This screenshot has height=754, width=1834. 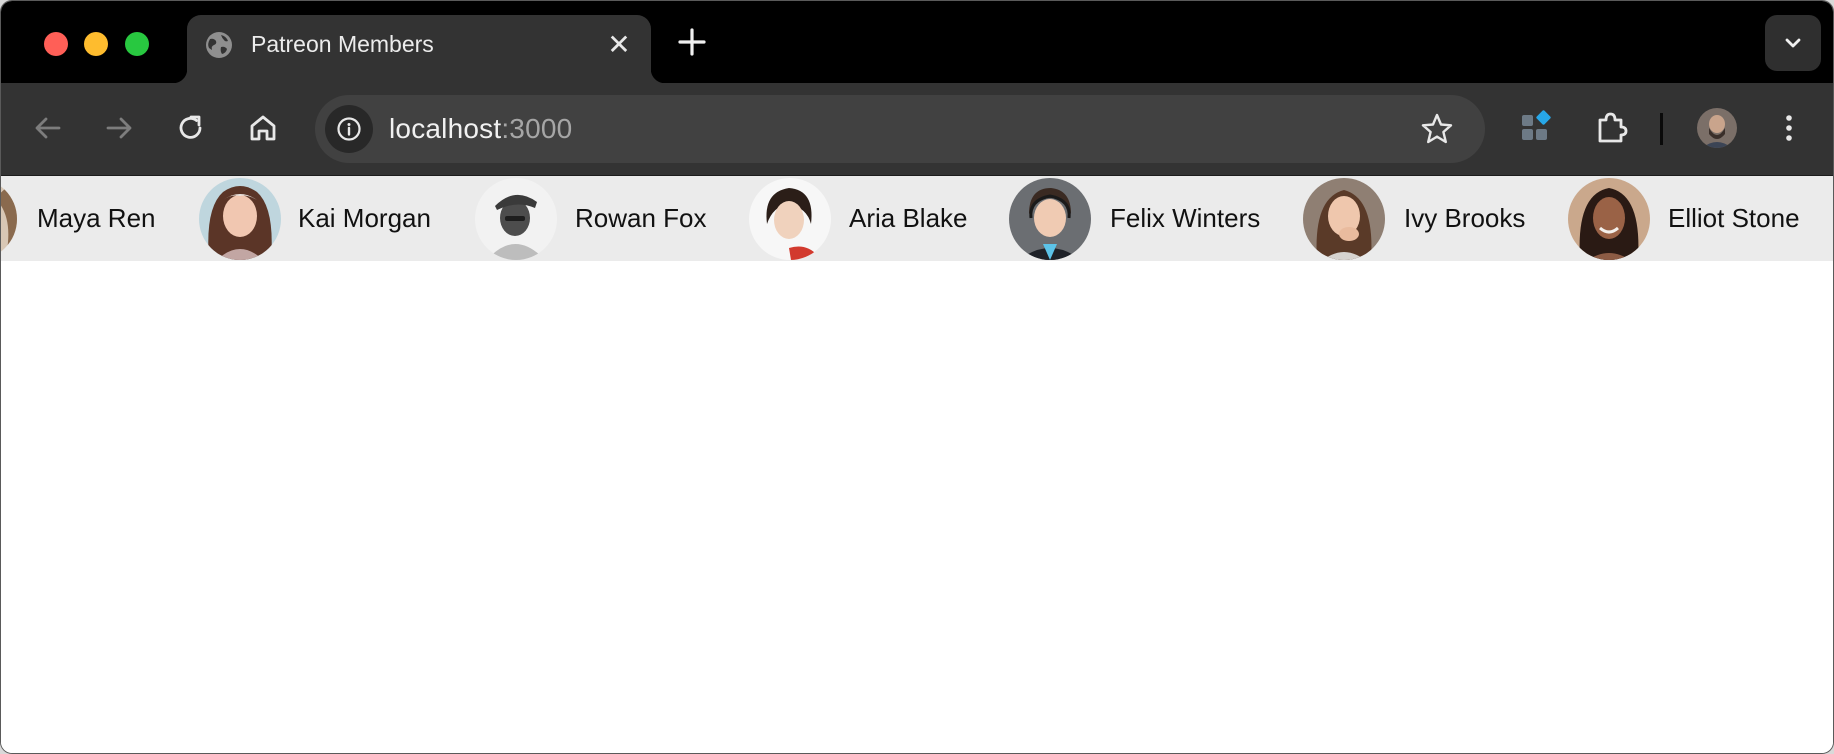 What do you see at coordinates (1734, 218) in the screenshot?
I see `member-name: Elliot Stone` at bounding box center [1734, 218].